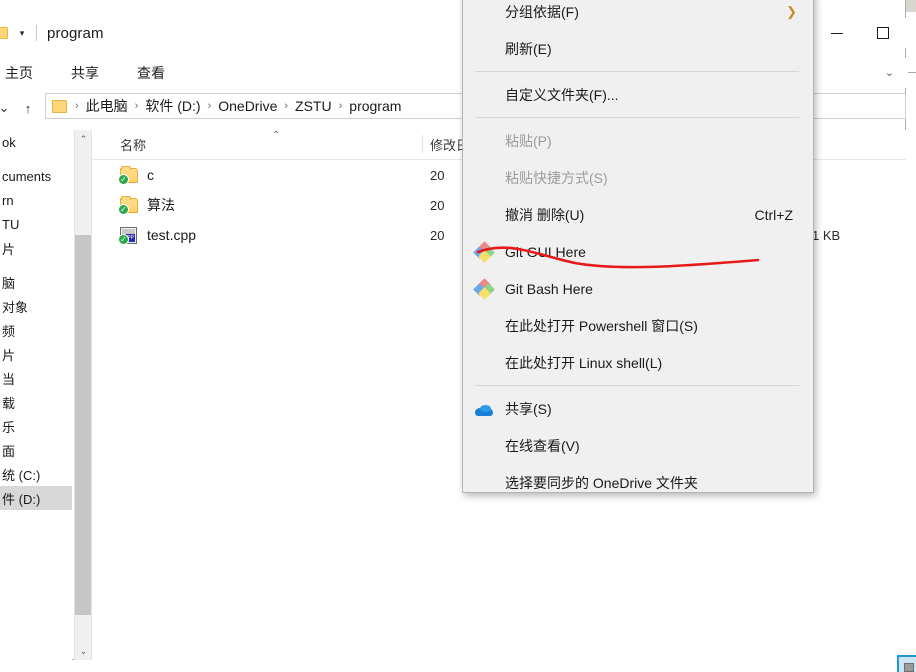 Image resolution: width=916 pixels, height=672 pixels. What do you see at coordinates (638, 214) in the screenshot?
I see `menu-item: 撤消 删除(U) Ctrl+Z` at bounding box center [638, 214].